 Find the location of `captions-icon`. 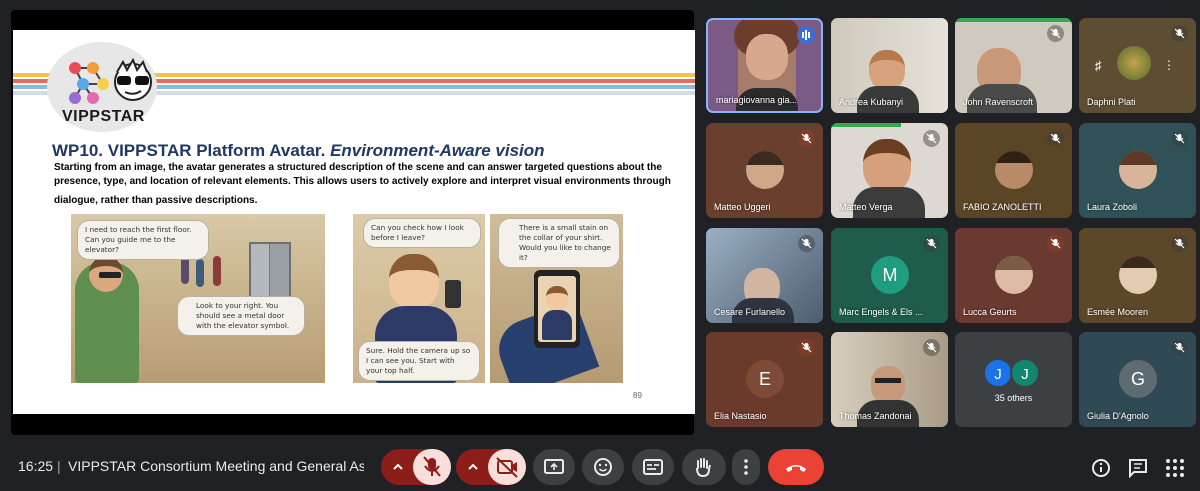

captions-icon is located at coordinates (653, 467).